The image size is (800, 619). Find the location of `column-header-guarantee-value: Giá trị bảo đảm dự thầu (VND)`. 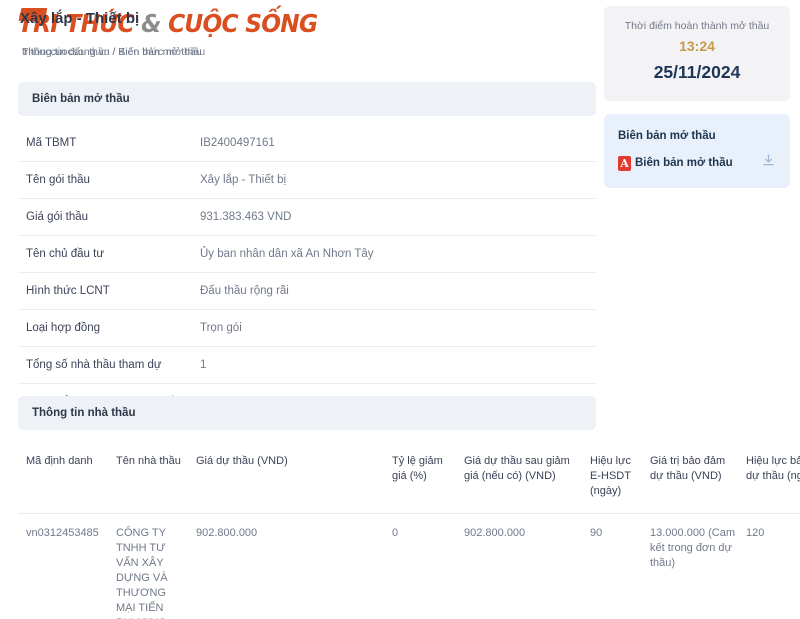

column-header-guarantee-value: Giá trị bảo đảm dự thầu (VND) is located at coordinates (698, 477).